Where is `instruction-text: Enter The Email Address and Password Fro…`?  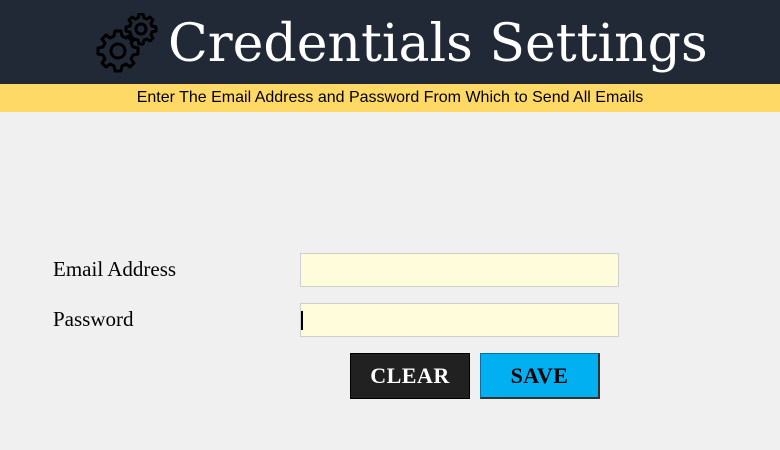
instruction-text: Enter The Email Address and Password Fro… is located at coordinates (390, 97).